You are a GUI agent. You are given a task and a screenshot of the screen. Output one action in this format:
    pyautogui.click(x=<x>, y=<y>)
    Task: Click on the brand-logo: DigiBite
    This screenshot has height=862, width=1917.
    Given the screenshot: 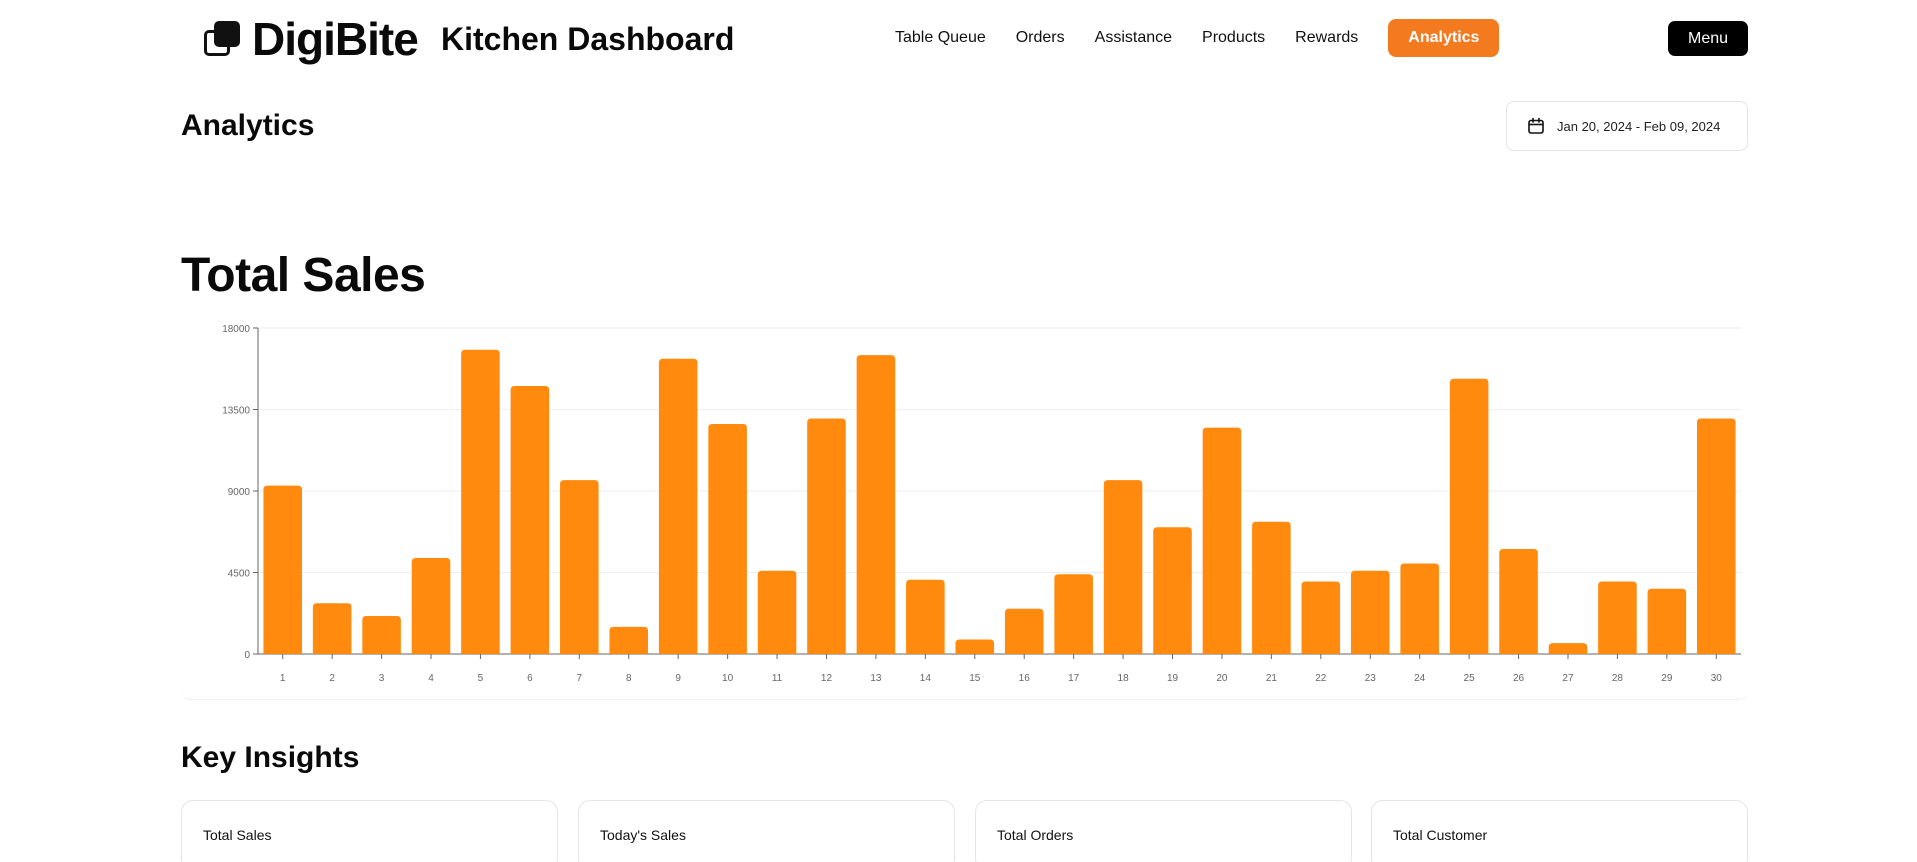 What is the action you would take?
    pyautogui.click(x=310, y=39)
    